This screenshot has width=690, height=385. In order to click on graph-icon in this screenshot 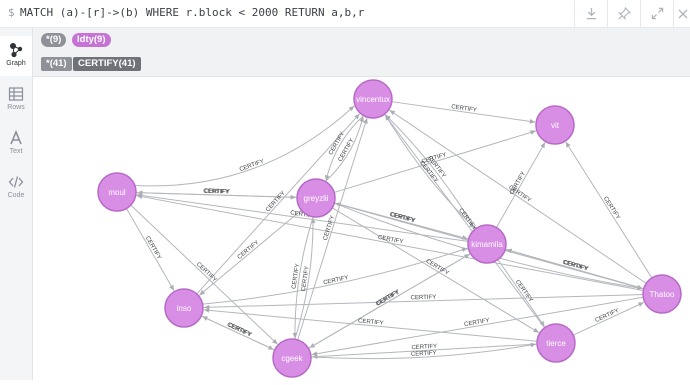, I will do `click(16, 50)`.